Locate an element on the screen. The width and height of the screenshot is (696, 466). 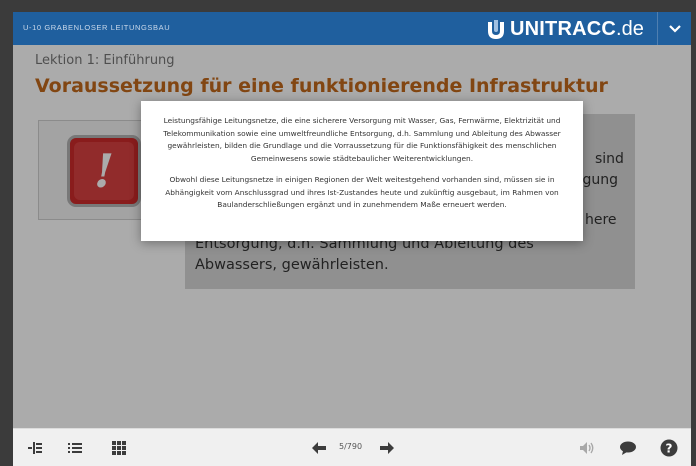
help-icon: ? is located at coordinates (669, 448).